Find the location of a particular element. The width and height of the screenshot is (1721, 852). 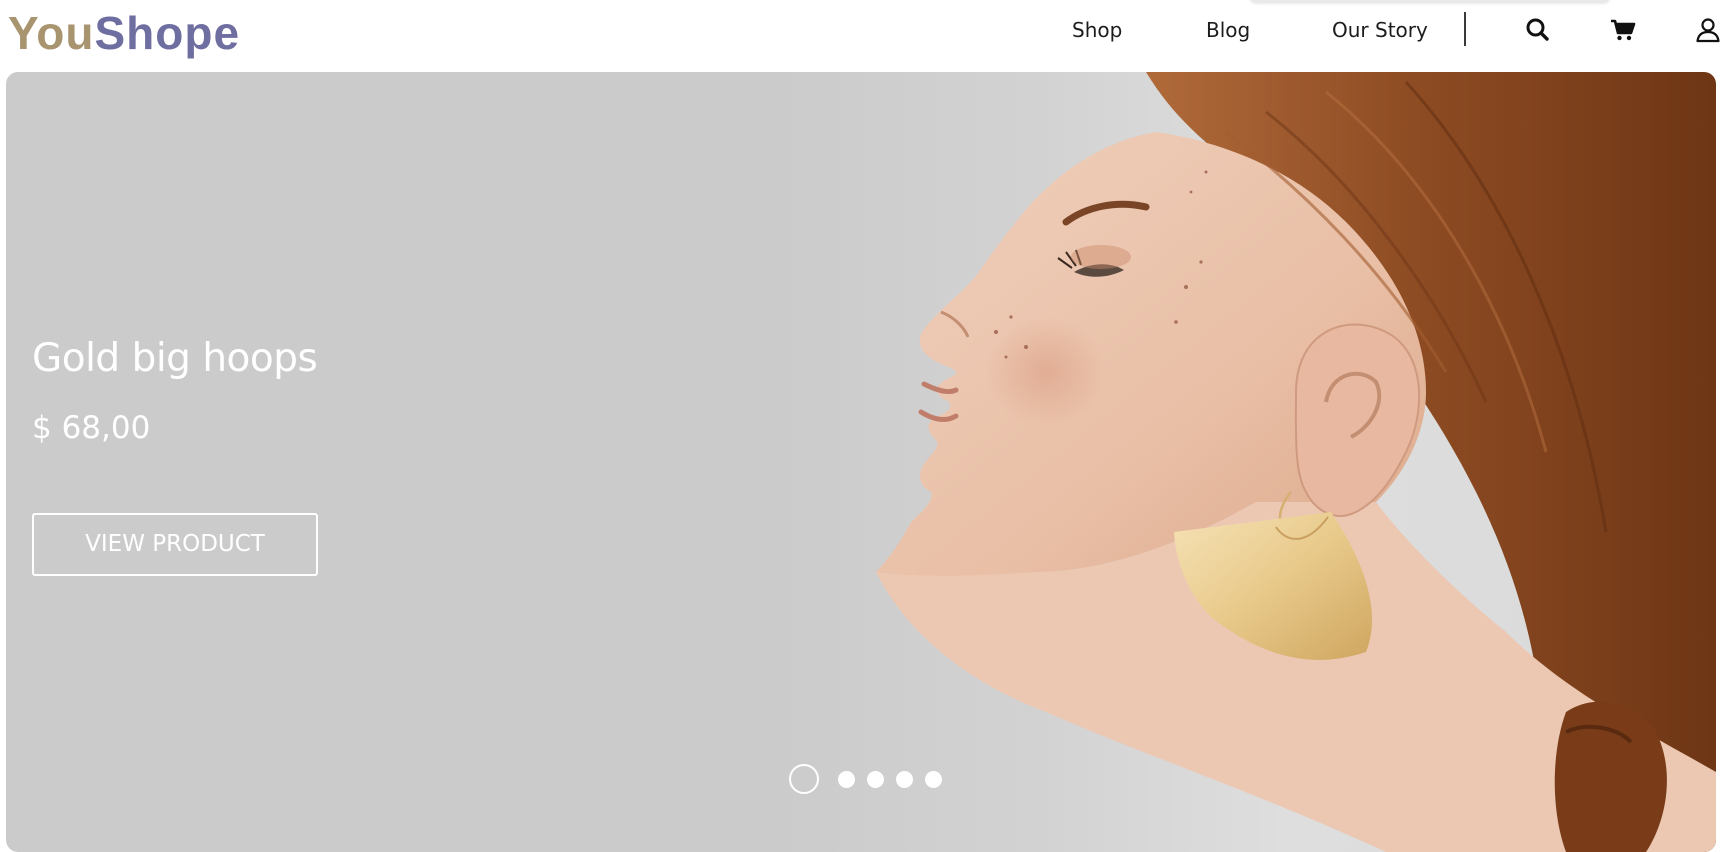

logo-you: You is located at coordinates (51, 33).